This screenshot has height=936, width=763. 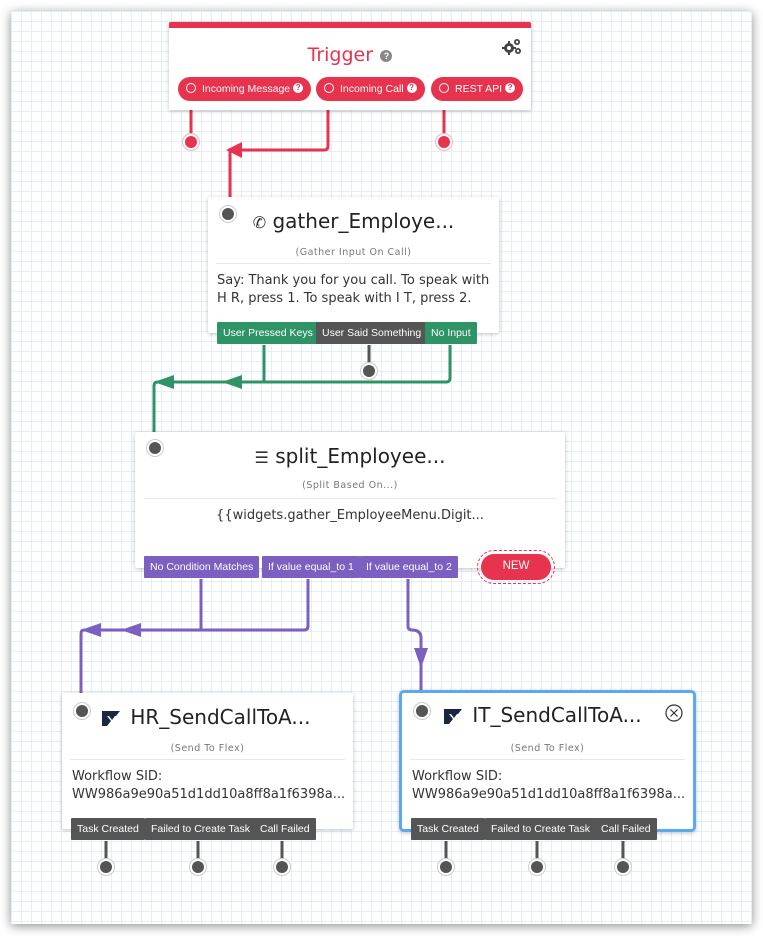 I want to click on gather-subtitle: (Gather Input On Call), so click(x=353, y=252).